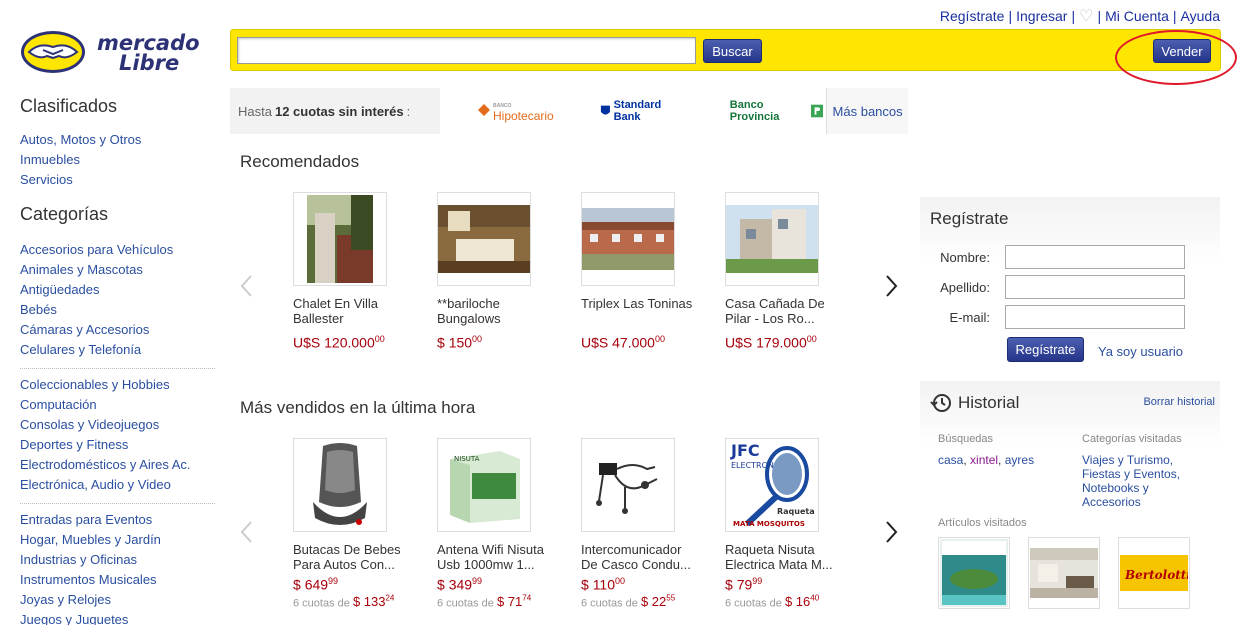 The width and height of the screenshot is (1241, 625). I want to click on sidebar-item: Entradas para Eventos, so click(117, 520).